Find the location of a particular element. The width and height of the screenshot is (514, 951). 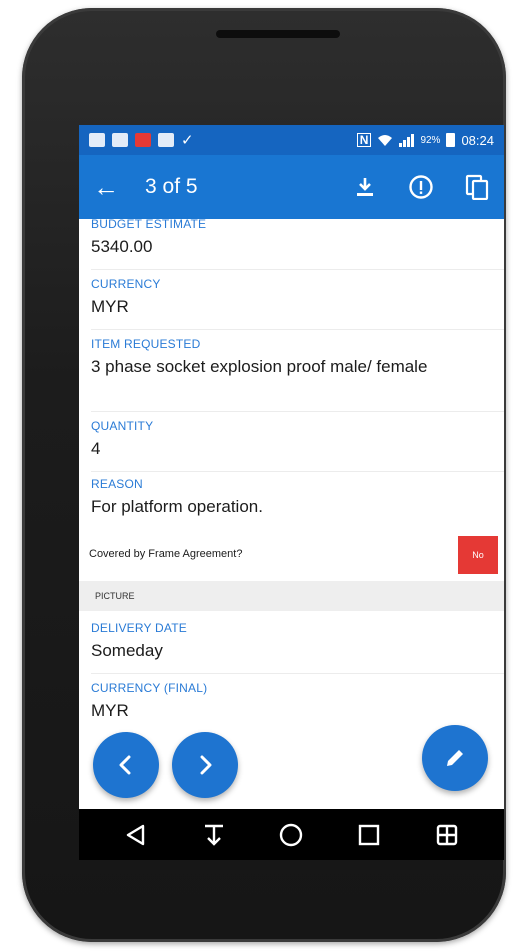

chevron-right-icon is located at coordinates (206, 765).